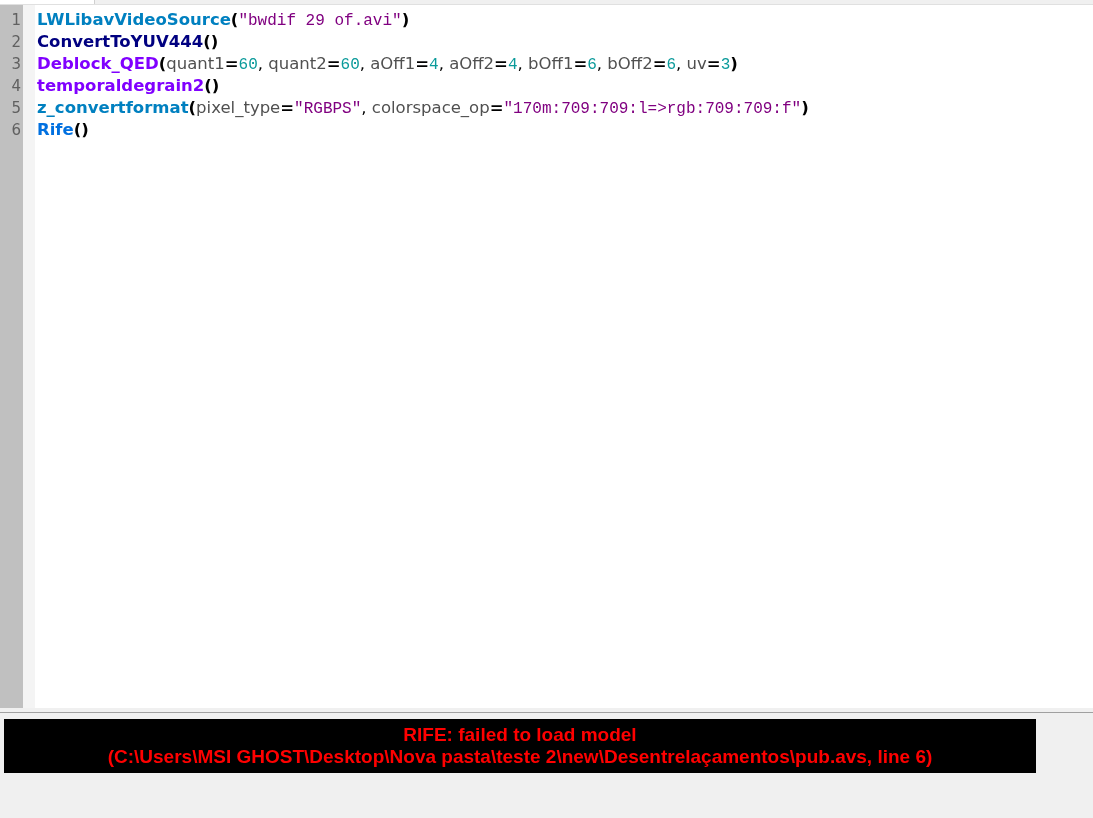 The height and width of the screenshot is (818, 1093). What do you see at coordinates (16, 108) in the screenshot?
I see `line-number: 5` at bounding box center [16, 108].